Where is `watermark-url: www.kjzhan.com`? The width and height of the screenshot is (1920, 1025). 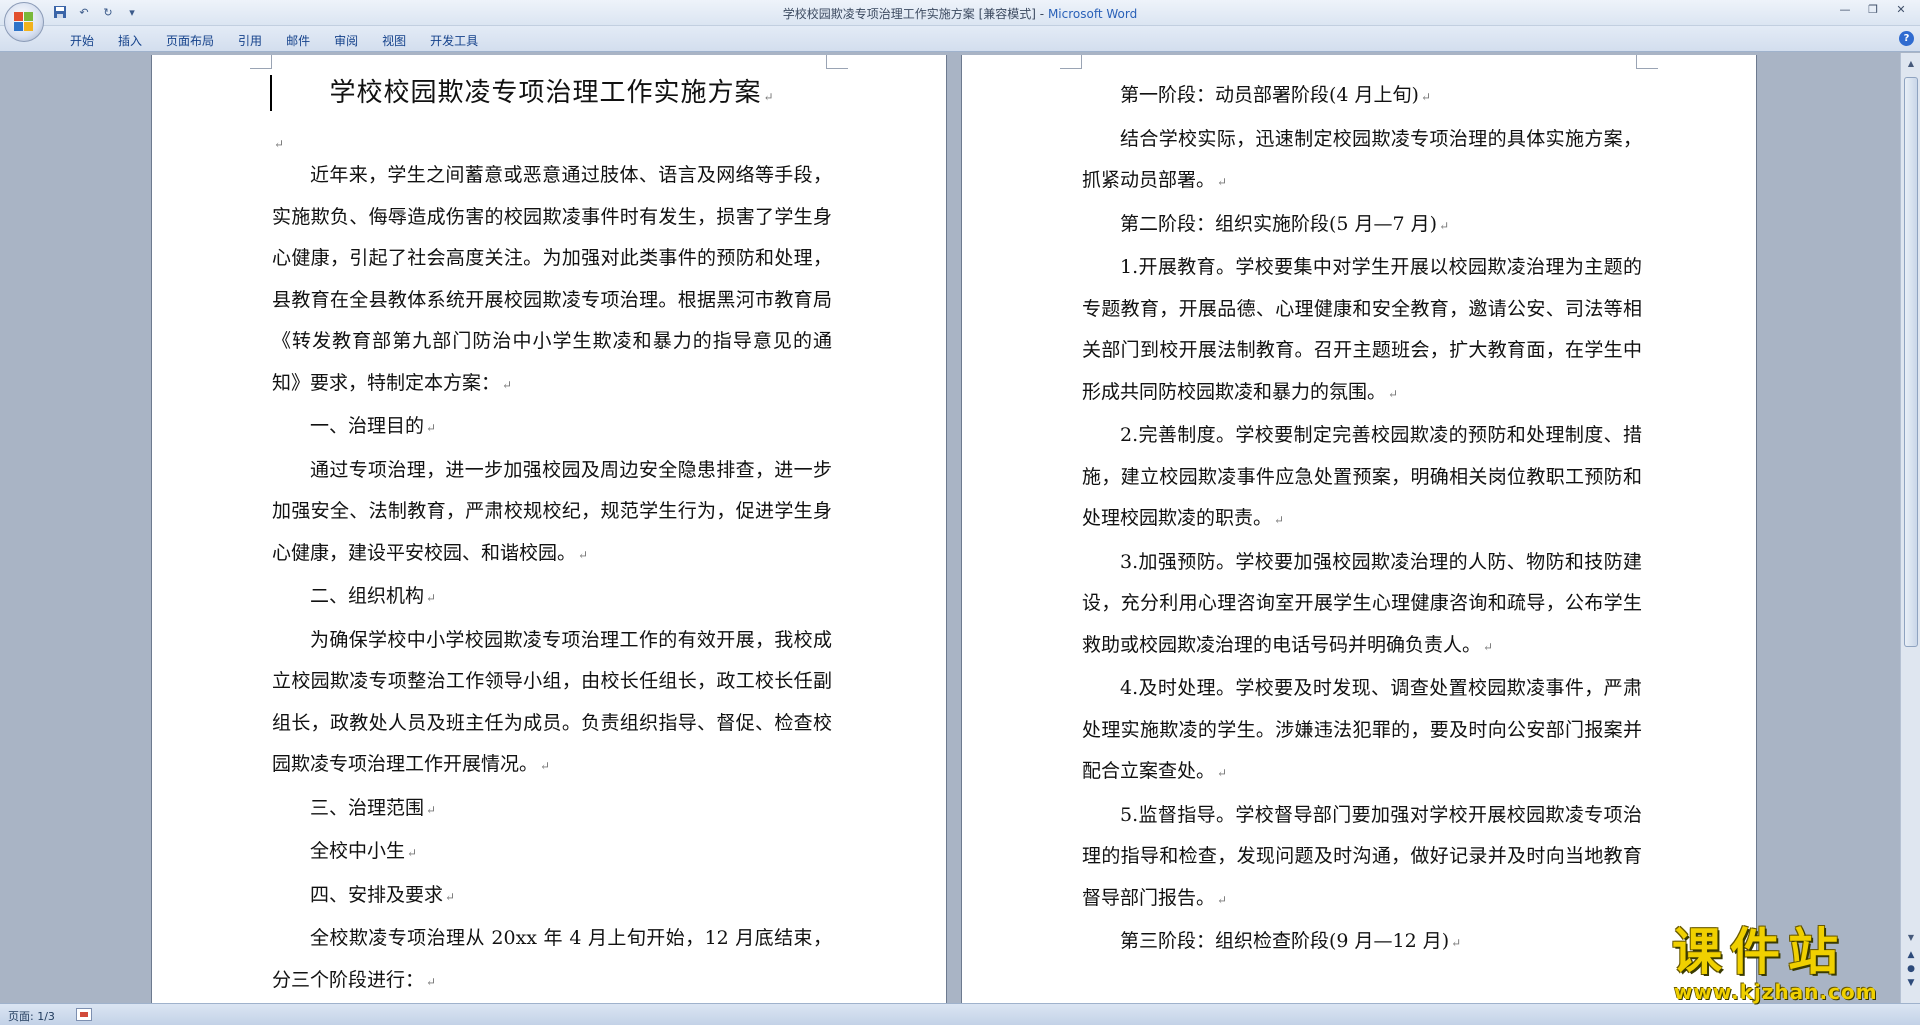 watermark-url: www.kjzhan.com is located at coordinates (1776, 992).